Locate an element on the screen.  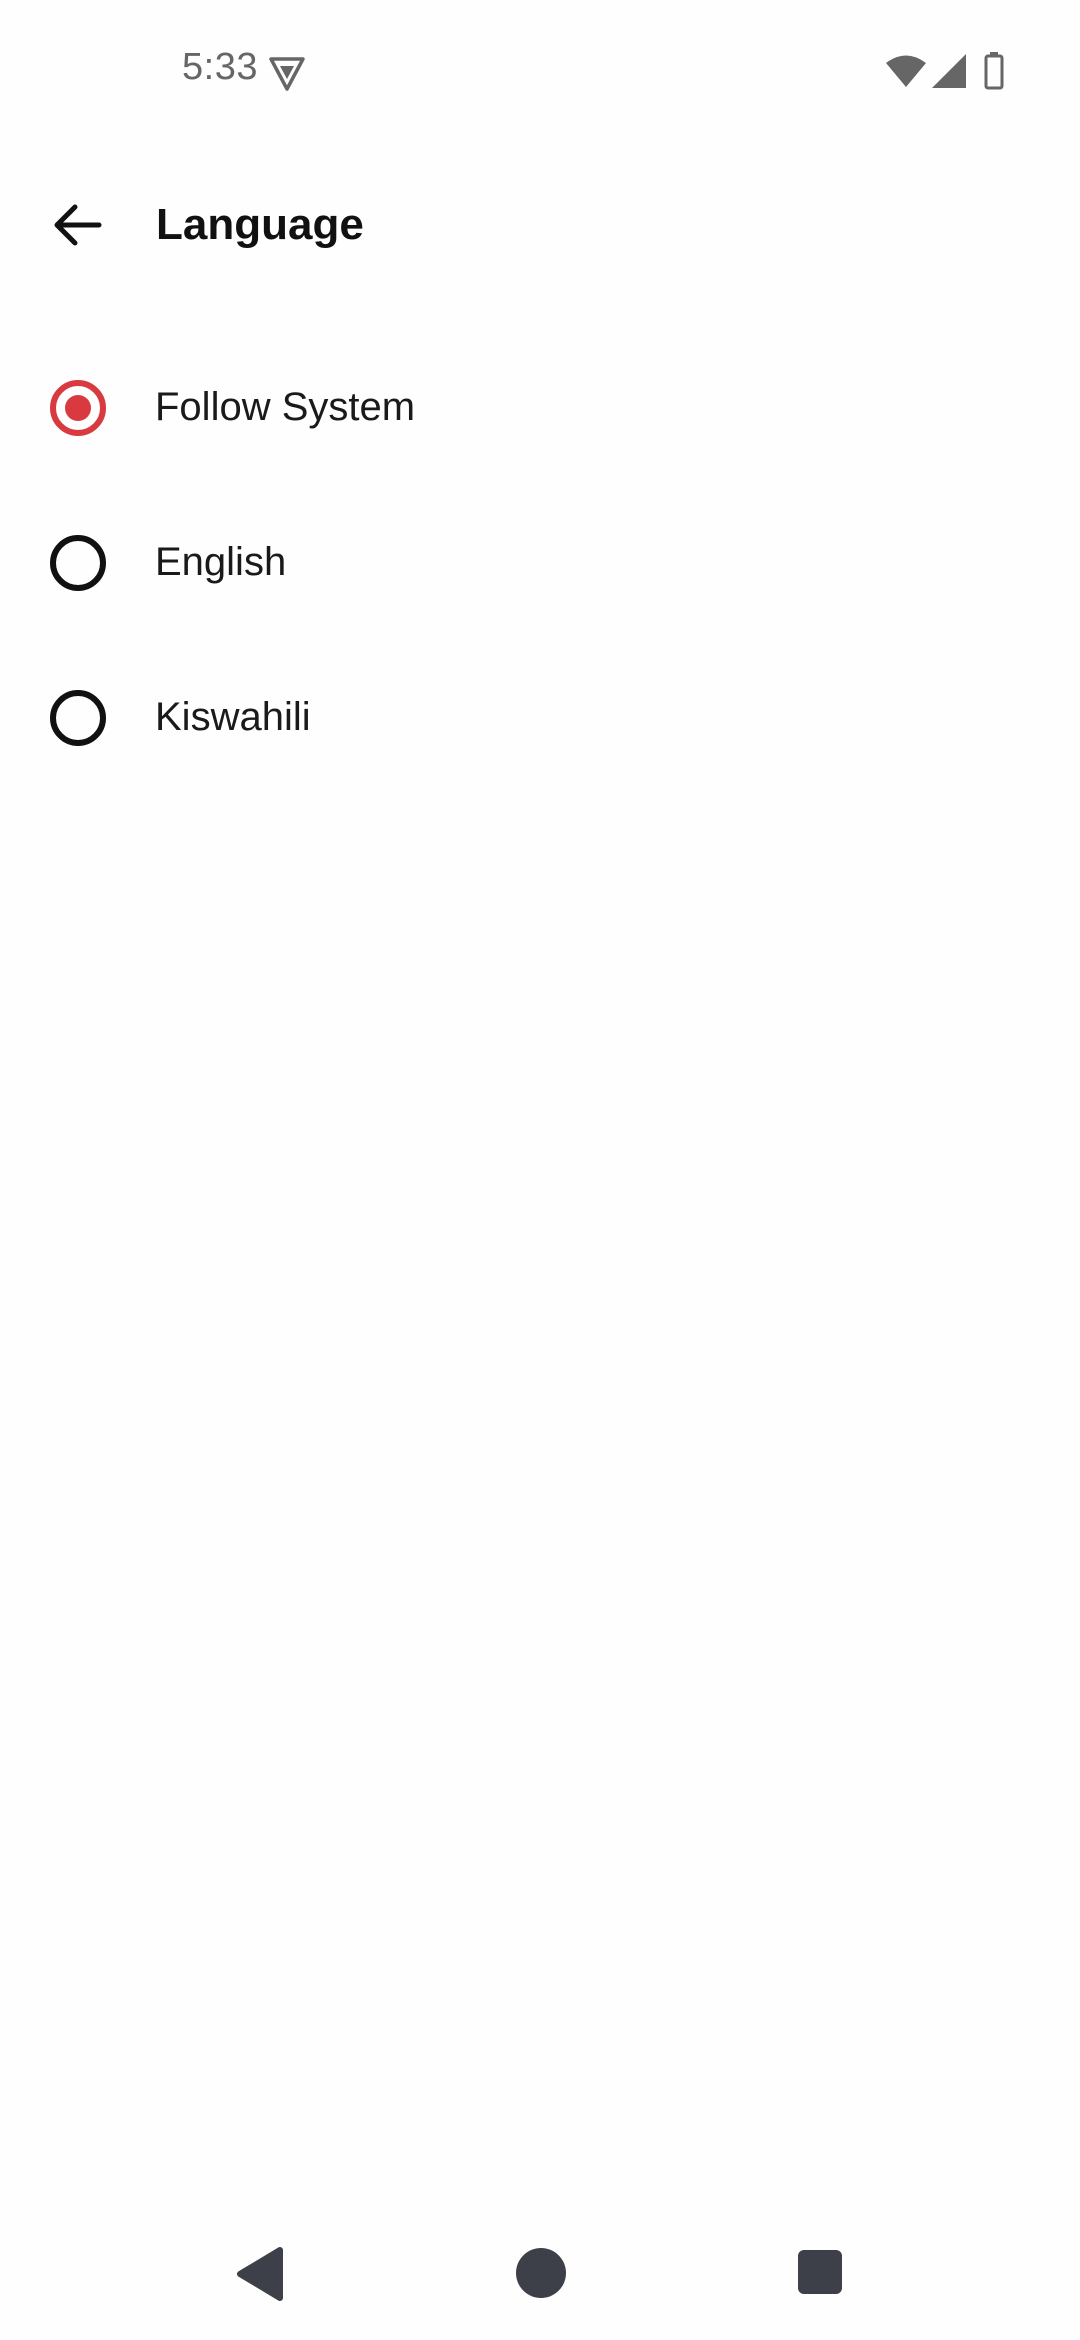
arrow-left-icon is located at coordinates (78, 225).